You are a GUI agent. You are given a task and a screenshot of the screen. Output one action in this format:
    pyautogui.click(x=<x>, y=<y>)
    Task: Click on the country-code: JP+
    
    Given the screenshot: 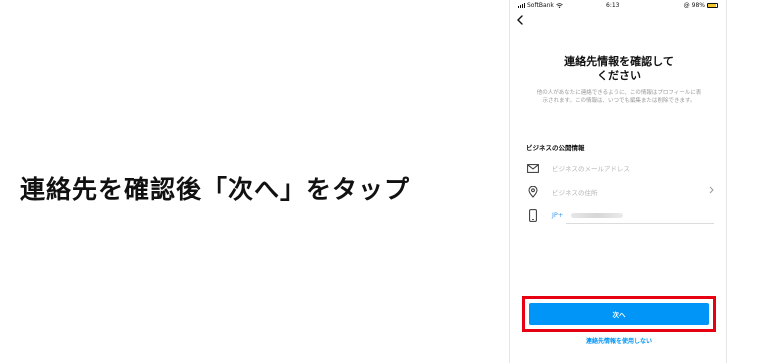 What is the action you would take?
    pyautogui.click(x=557, y=215)
    